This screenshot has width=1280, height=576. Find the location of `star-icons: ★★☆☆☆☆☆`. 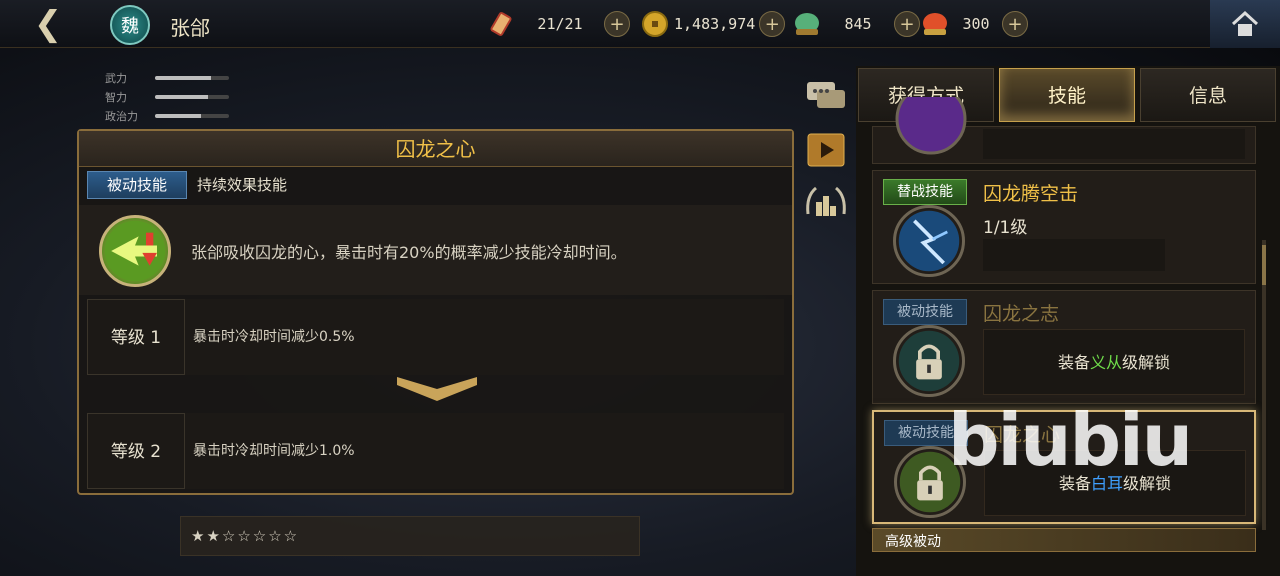

star-icons: ★★☆☆☆☆☆ is located at coordinates (245, 536).